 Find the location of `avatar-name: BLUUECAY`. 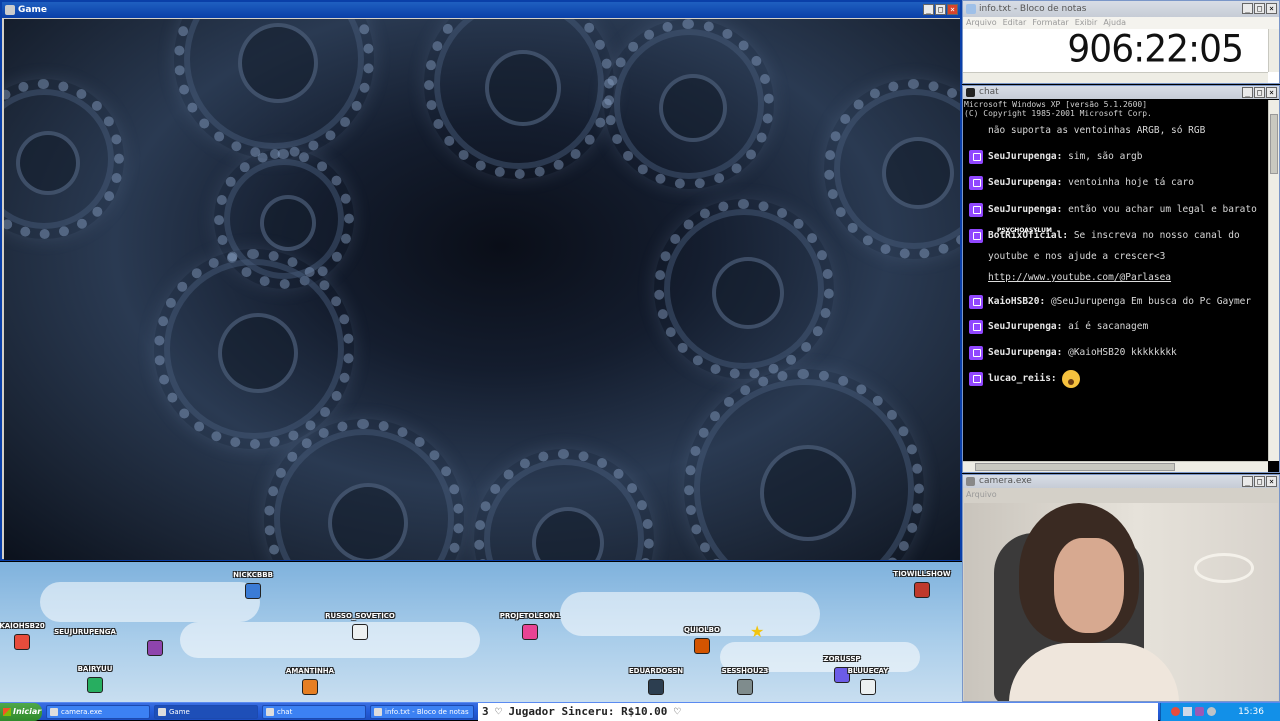

avatar-name: BLUUECAY is located at coordinates (868, 671).